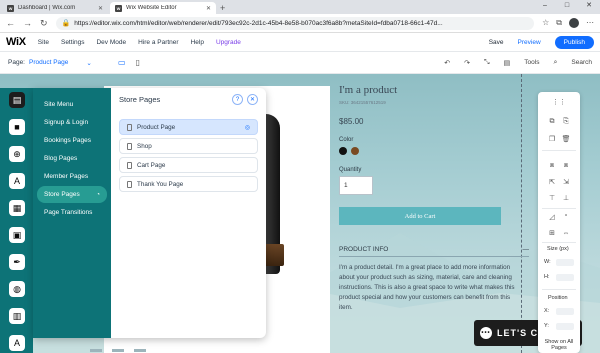  I want to click on redo-icon: ↷, so click(467, 63).